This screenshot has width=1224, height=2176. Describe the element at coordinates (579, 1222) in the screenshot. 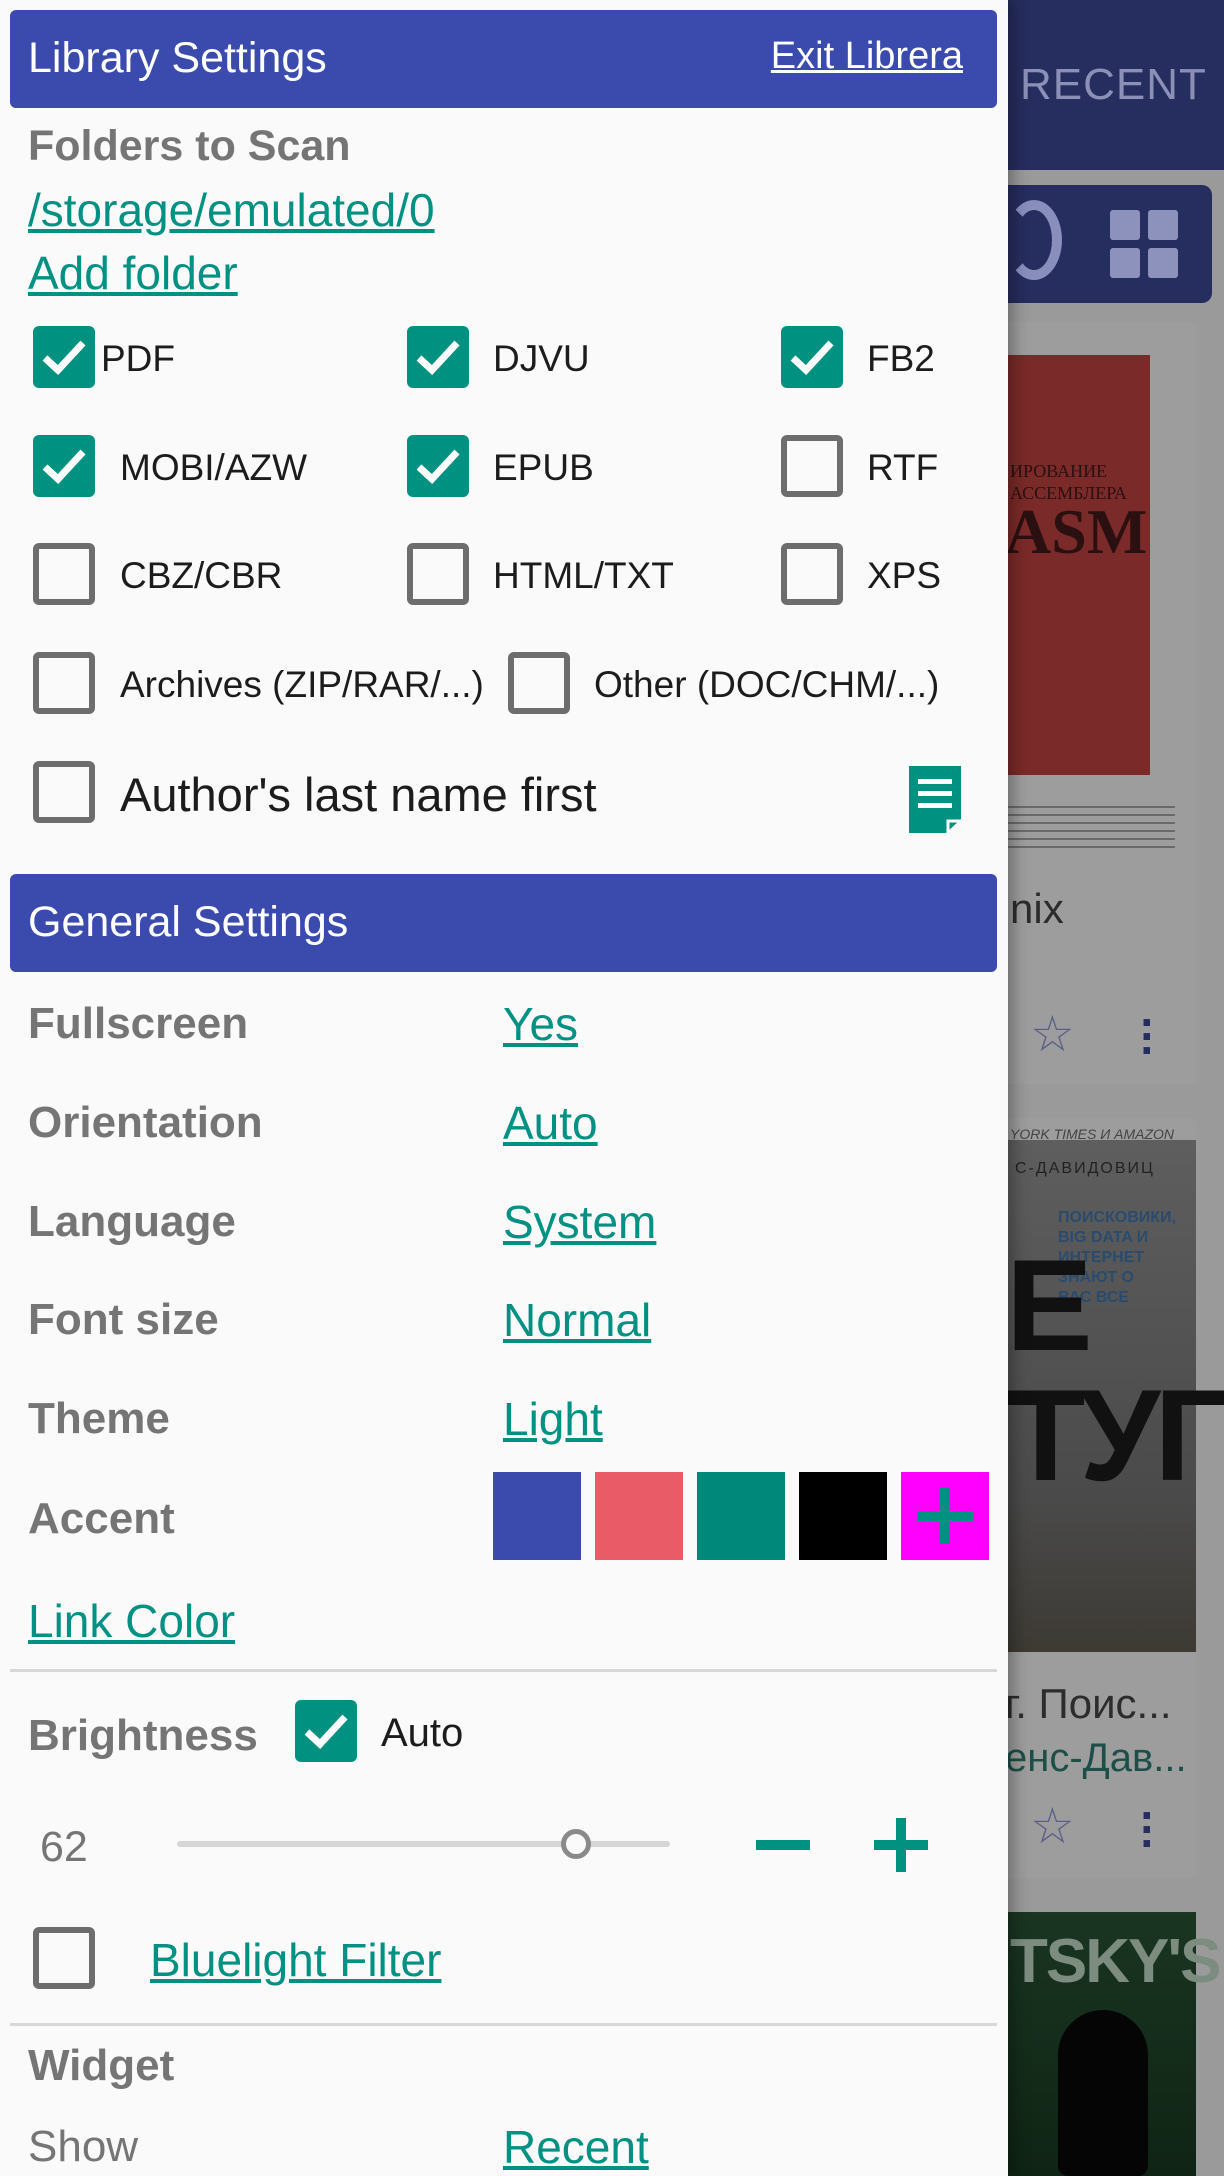

I see `setting-value-link: System` at that location.